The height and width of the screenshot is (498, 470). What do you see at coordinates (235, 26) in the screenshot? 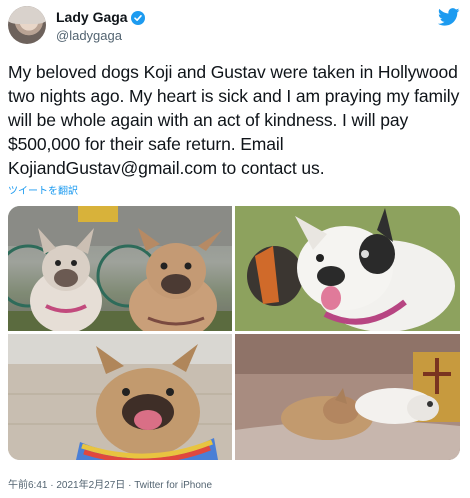
I see `tweet-header: Lady Gaga @ladygaga` at bounding box center [235, 26].